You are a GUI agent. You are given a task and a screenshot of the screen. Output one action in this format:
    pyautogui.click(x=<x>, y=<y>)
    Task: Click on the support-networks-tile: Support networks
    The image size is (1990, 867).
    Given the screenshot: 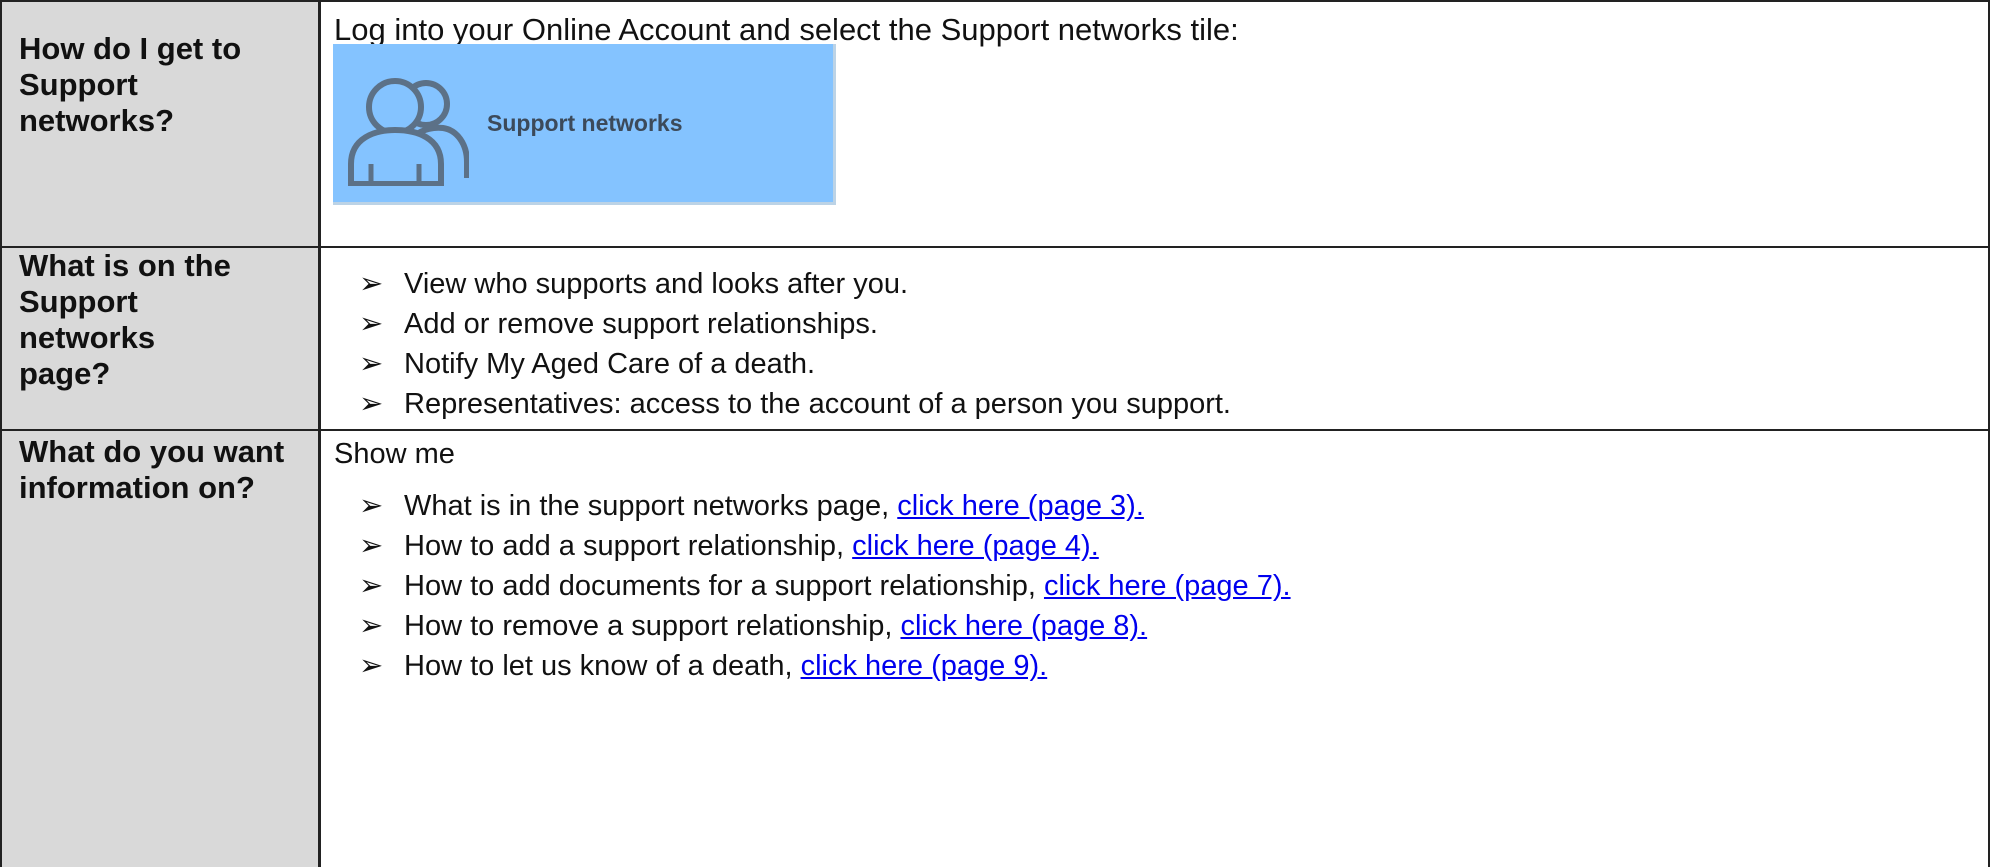 What is the action you would take?
    pyautogui.click(x=584, y=124)
    